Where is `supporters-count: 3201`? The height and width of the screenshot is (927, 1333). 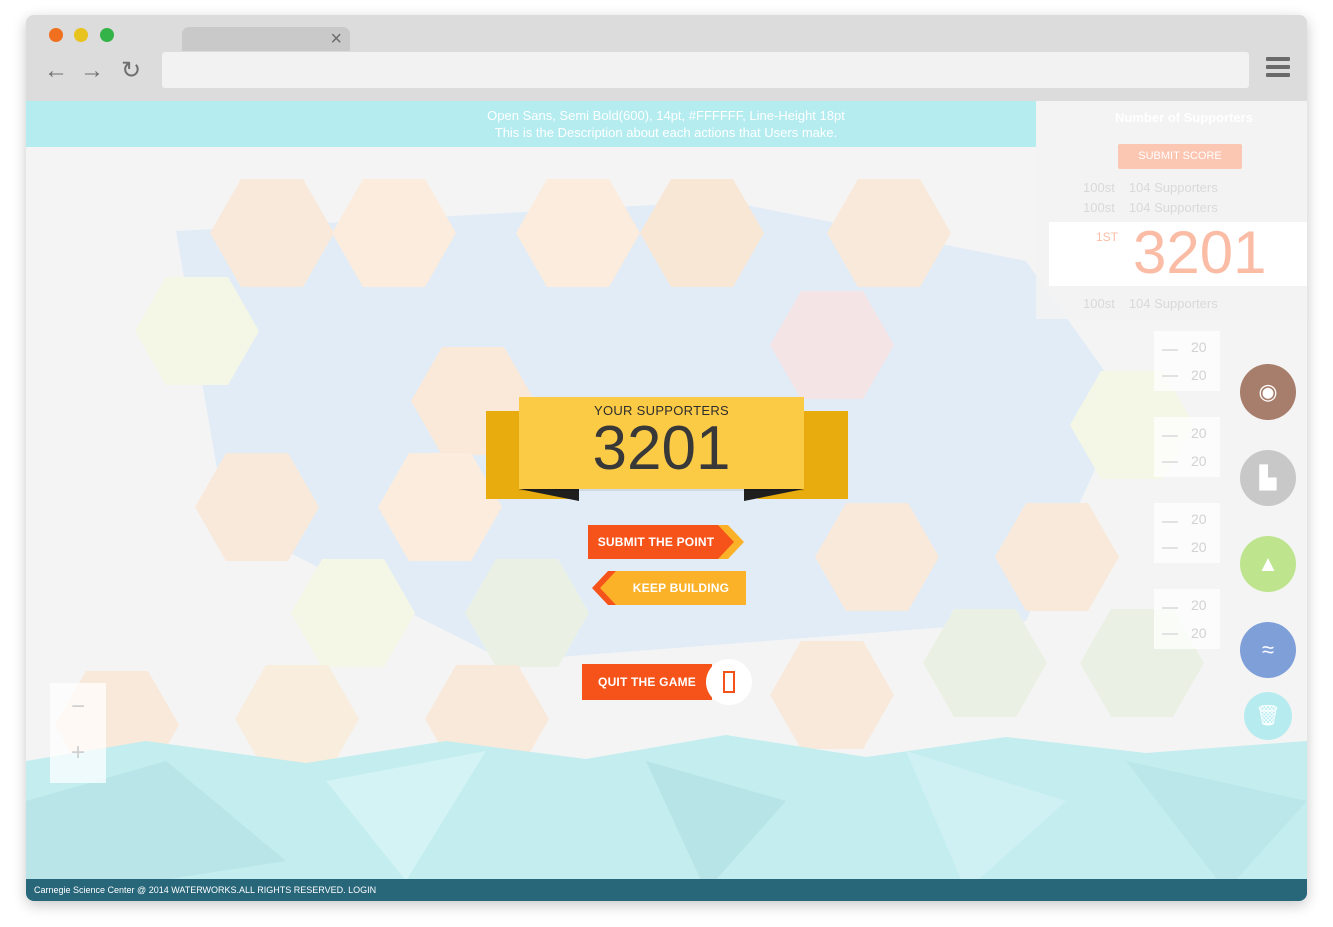 supporters-count: 3201 is located at coordinates (661, 448).